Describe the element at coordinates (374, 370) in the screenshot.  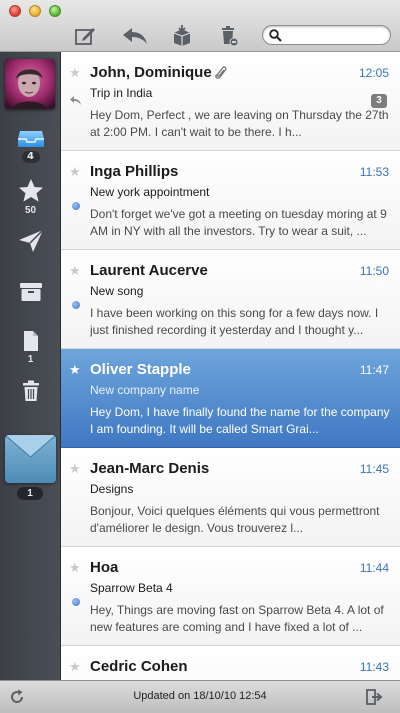
I see `message-time: 11:47` at that location.